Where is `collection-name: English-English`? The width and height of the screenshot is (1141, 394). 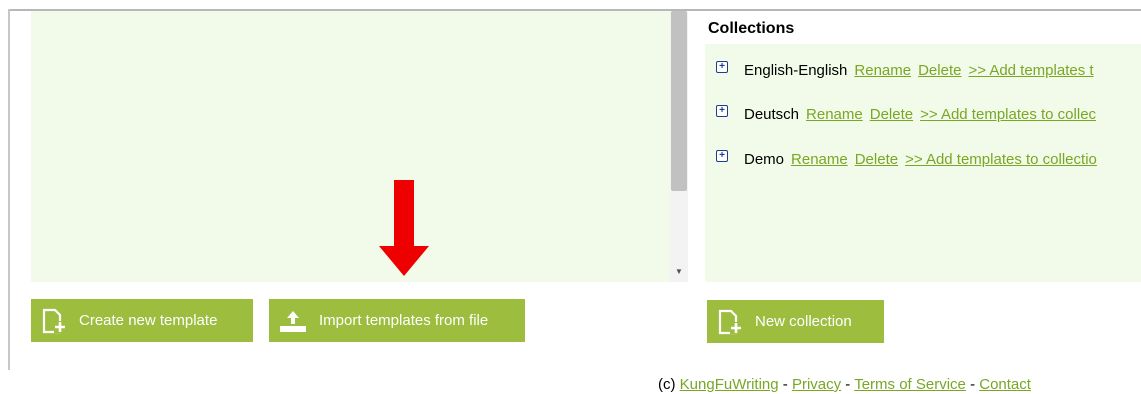 collection-name: English-English is located at coordinates (796, 70).